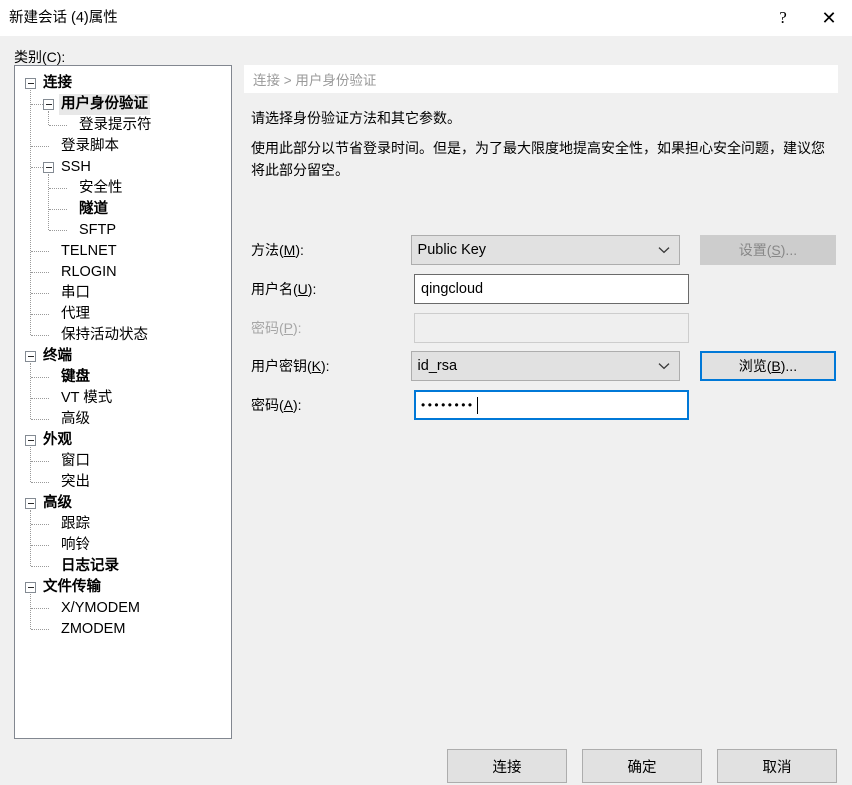 The width and height of the screenshot is (852, 785). What do you see at coordinates (75, 482) in the screenshot?
I see `tree-item-label: 突出` at bounding box center [75, 482].